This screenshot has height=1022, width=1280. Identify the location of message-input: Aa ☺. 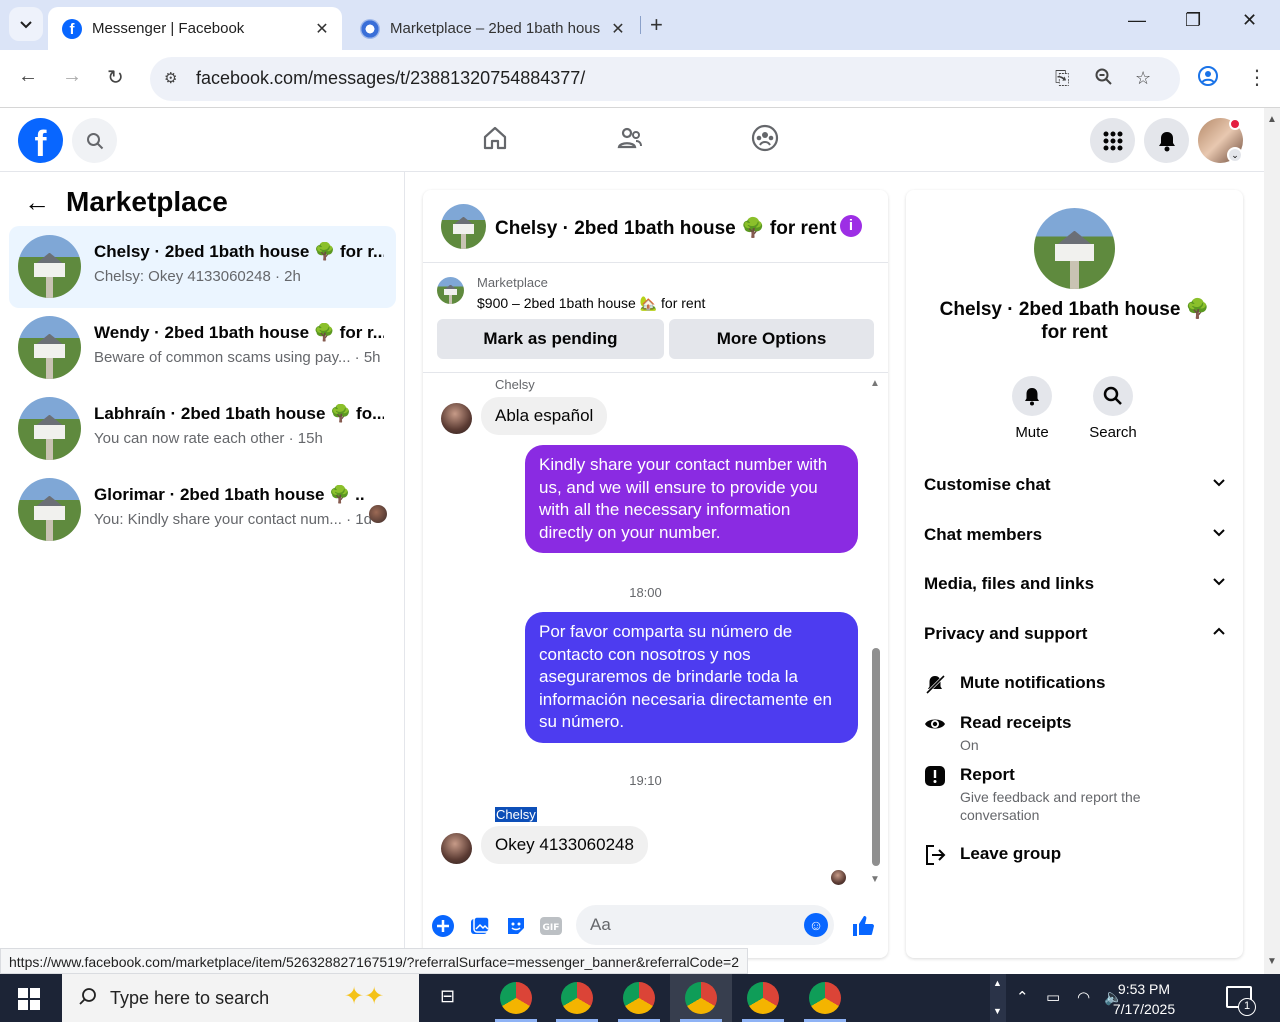
(705, 925).